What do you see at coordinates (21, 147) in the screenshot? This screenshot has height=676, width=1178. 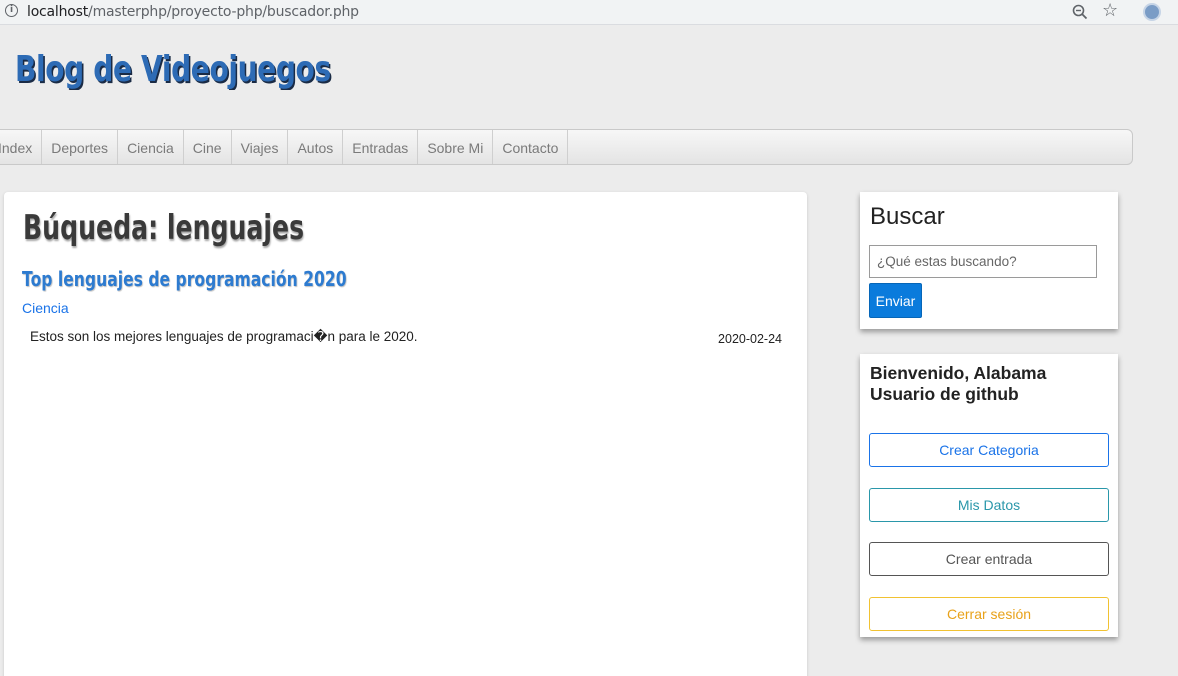 I see `nav-item-index: Index` at bounding box center [21, 147].